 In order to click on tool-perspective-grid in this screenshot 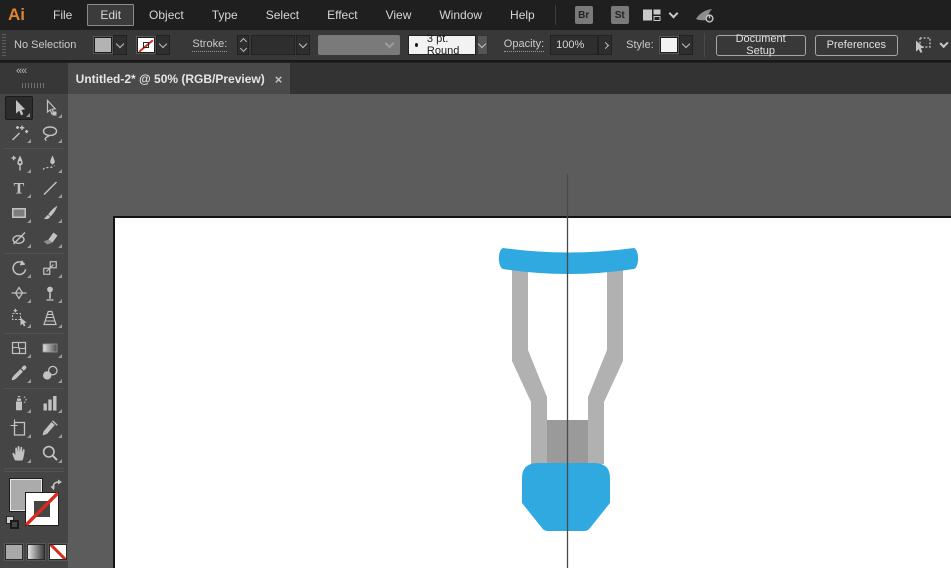, I will do `click(50, 318)`.